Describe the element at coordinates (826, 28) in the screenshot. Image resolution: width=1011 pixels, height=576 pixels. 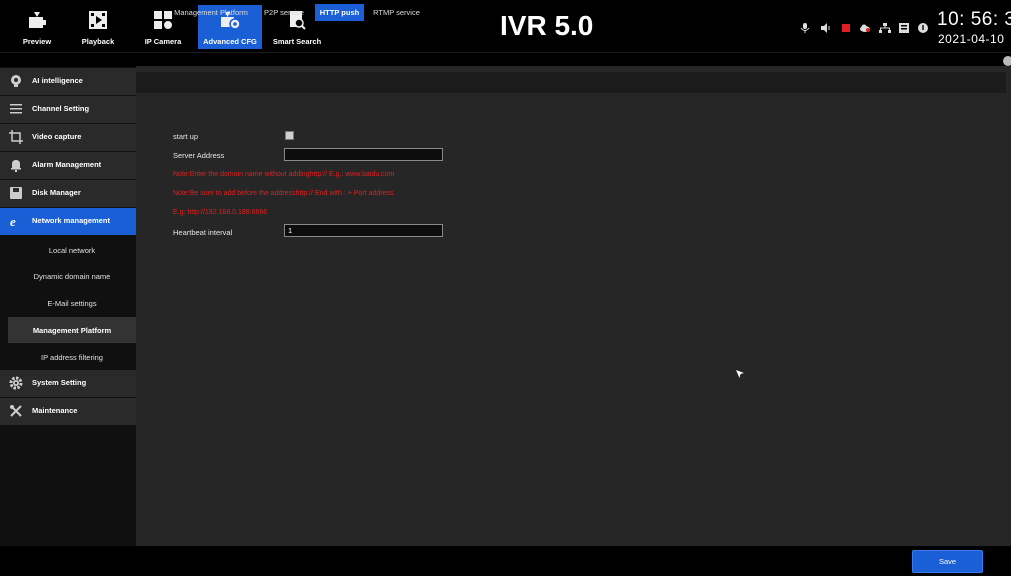
I see `speaker-icon` at that location.